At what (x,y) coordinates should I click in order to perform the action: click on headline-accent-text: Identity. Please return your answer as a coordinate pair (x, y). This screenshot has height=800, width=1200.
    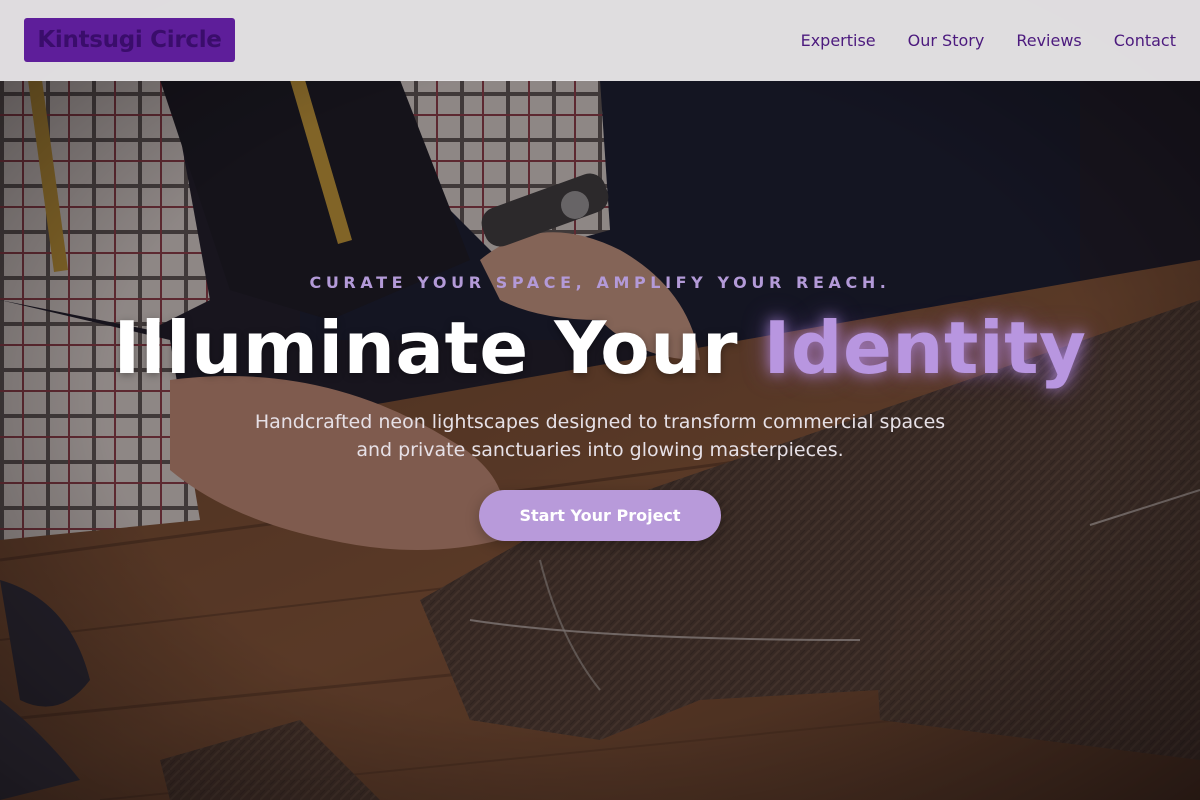
    Looking at the image, I should click on (925, 348).